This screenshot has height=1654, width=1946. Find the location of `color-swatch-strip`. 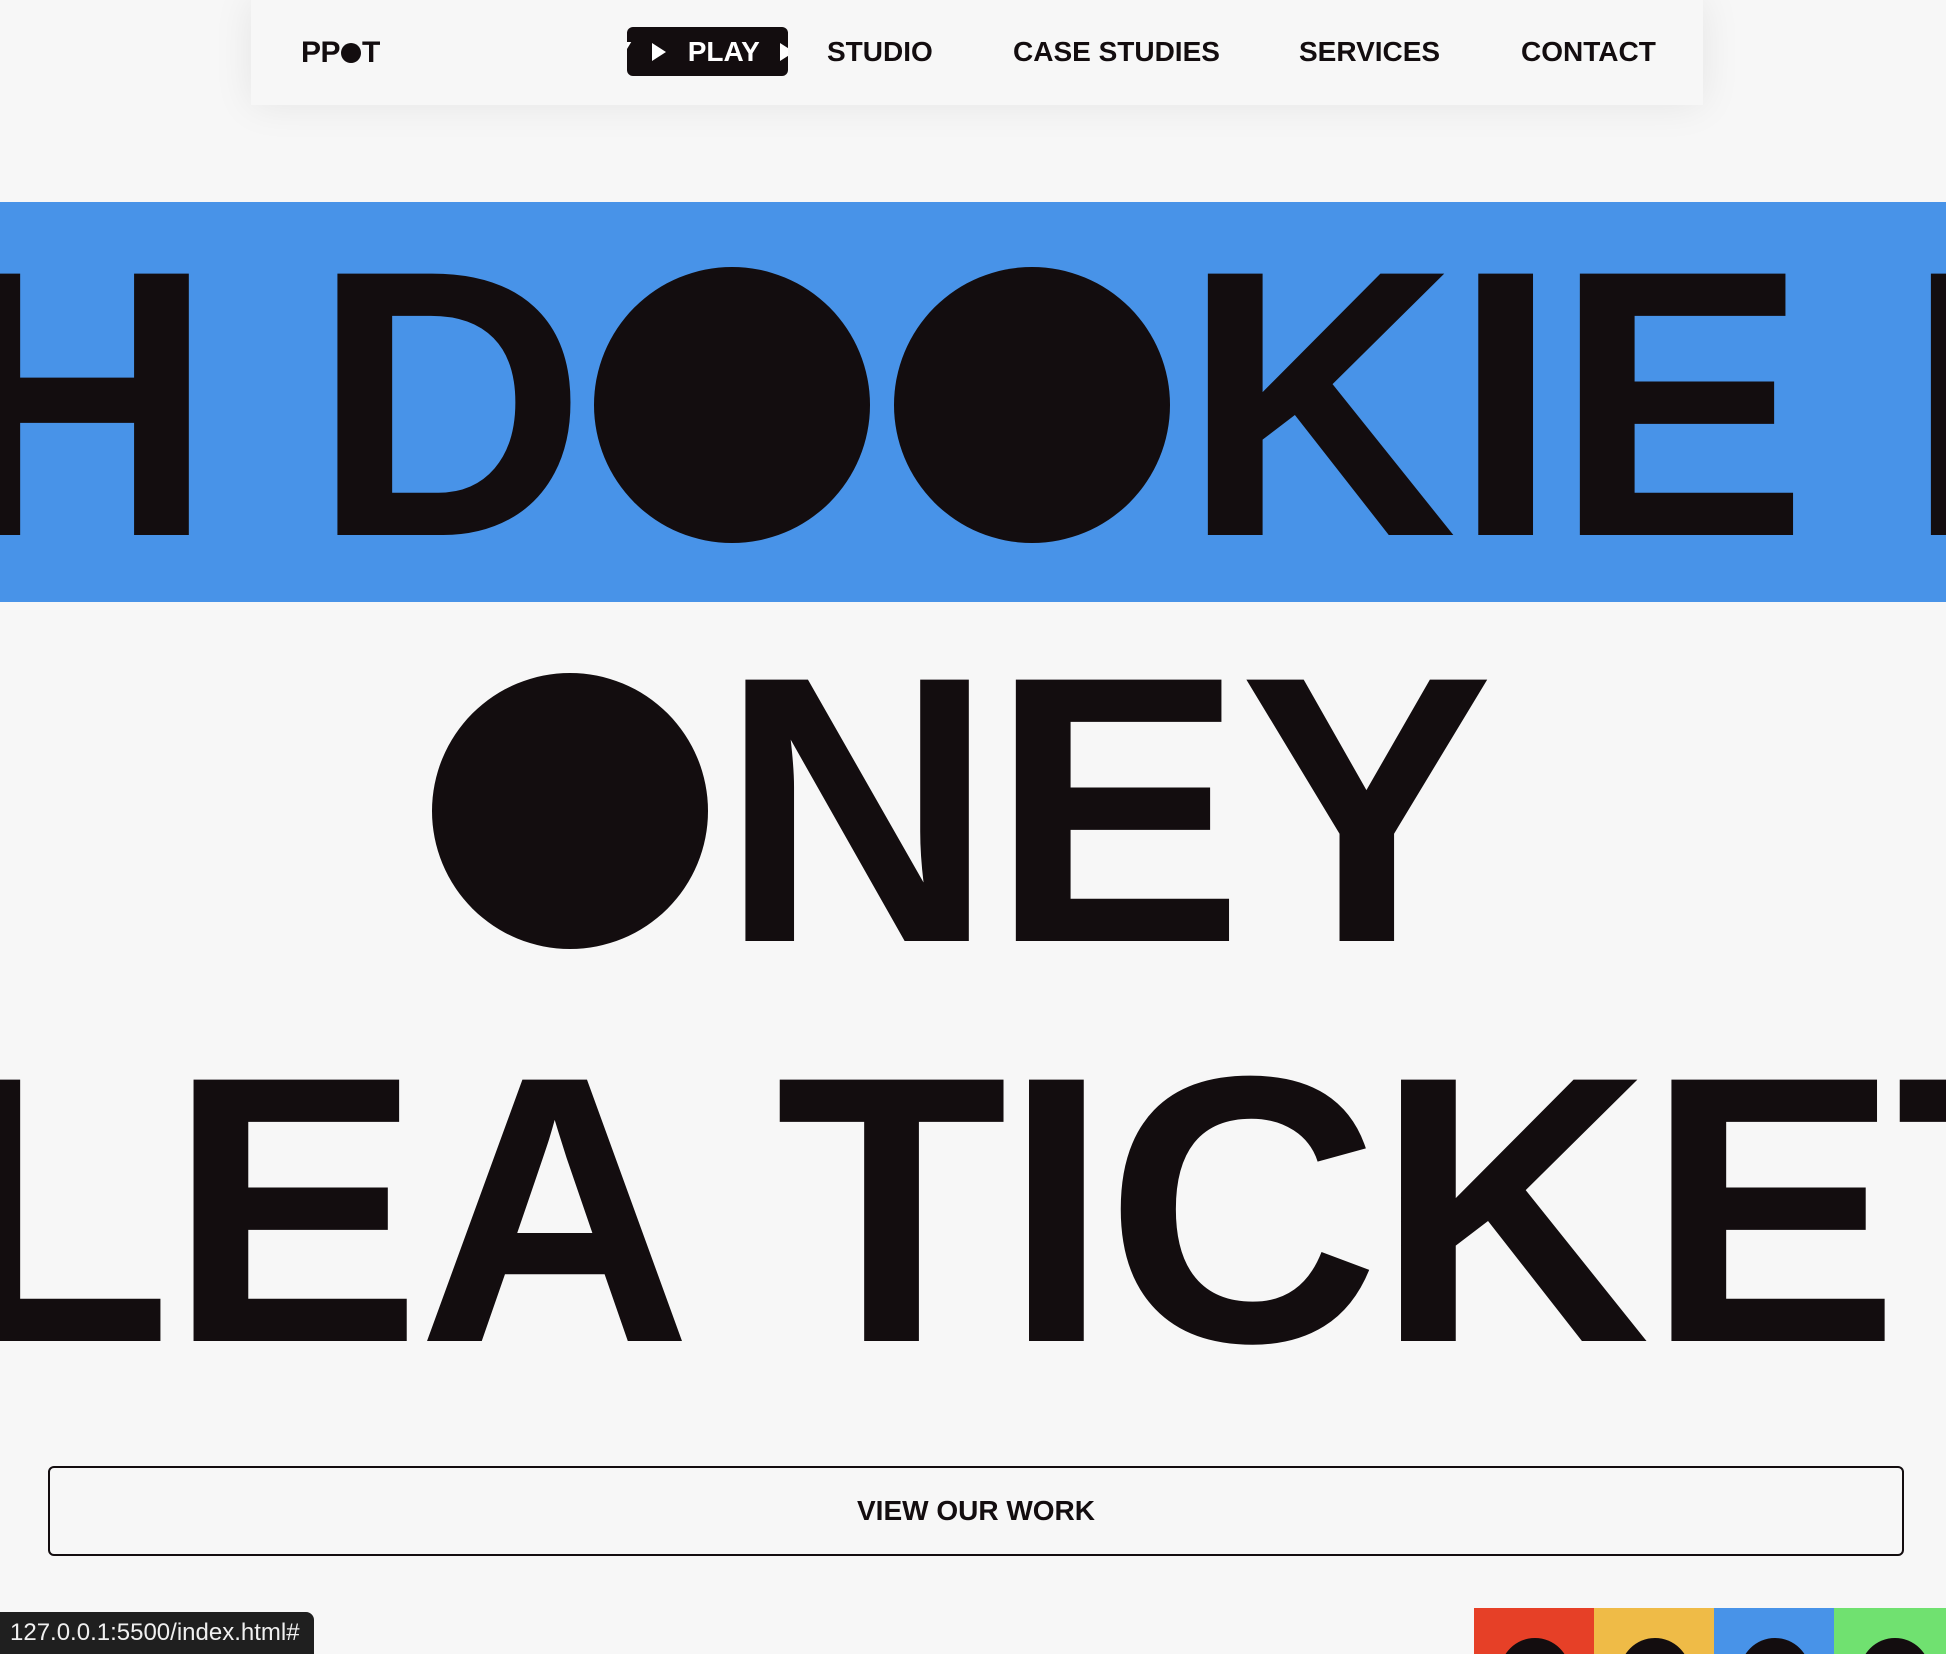

color-swatch-strip is located at coordinates (1710, 1631).